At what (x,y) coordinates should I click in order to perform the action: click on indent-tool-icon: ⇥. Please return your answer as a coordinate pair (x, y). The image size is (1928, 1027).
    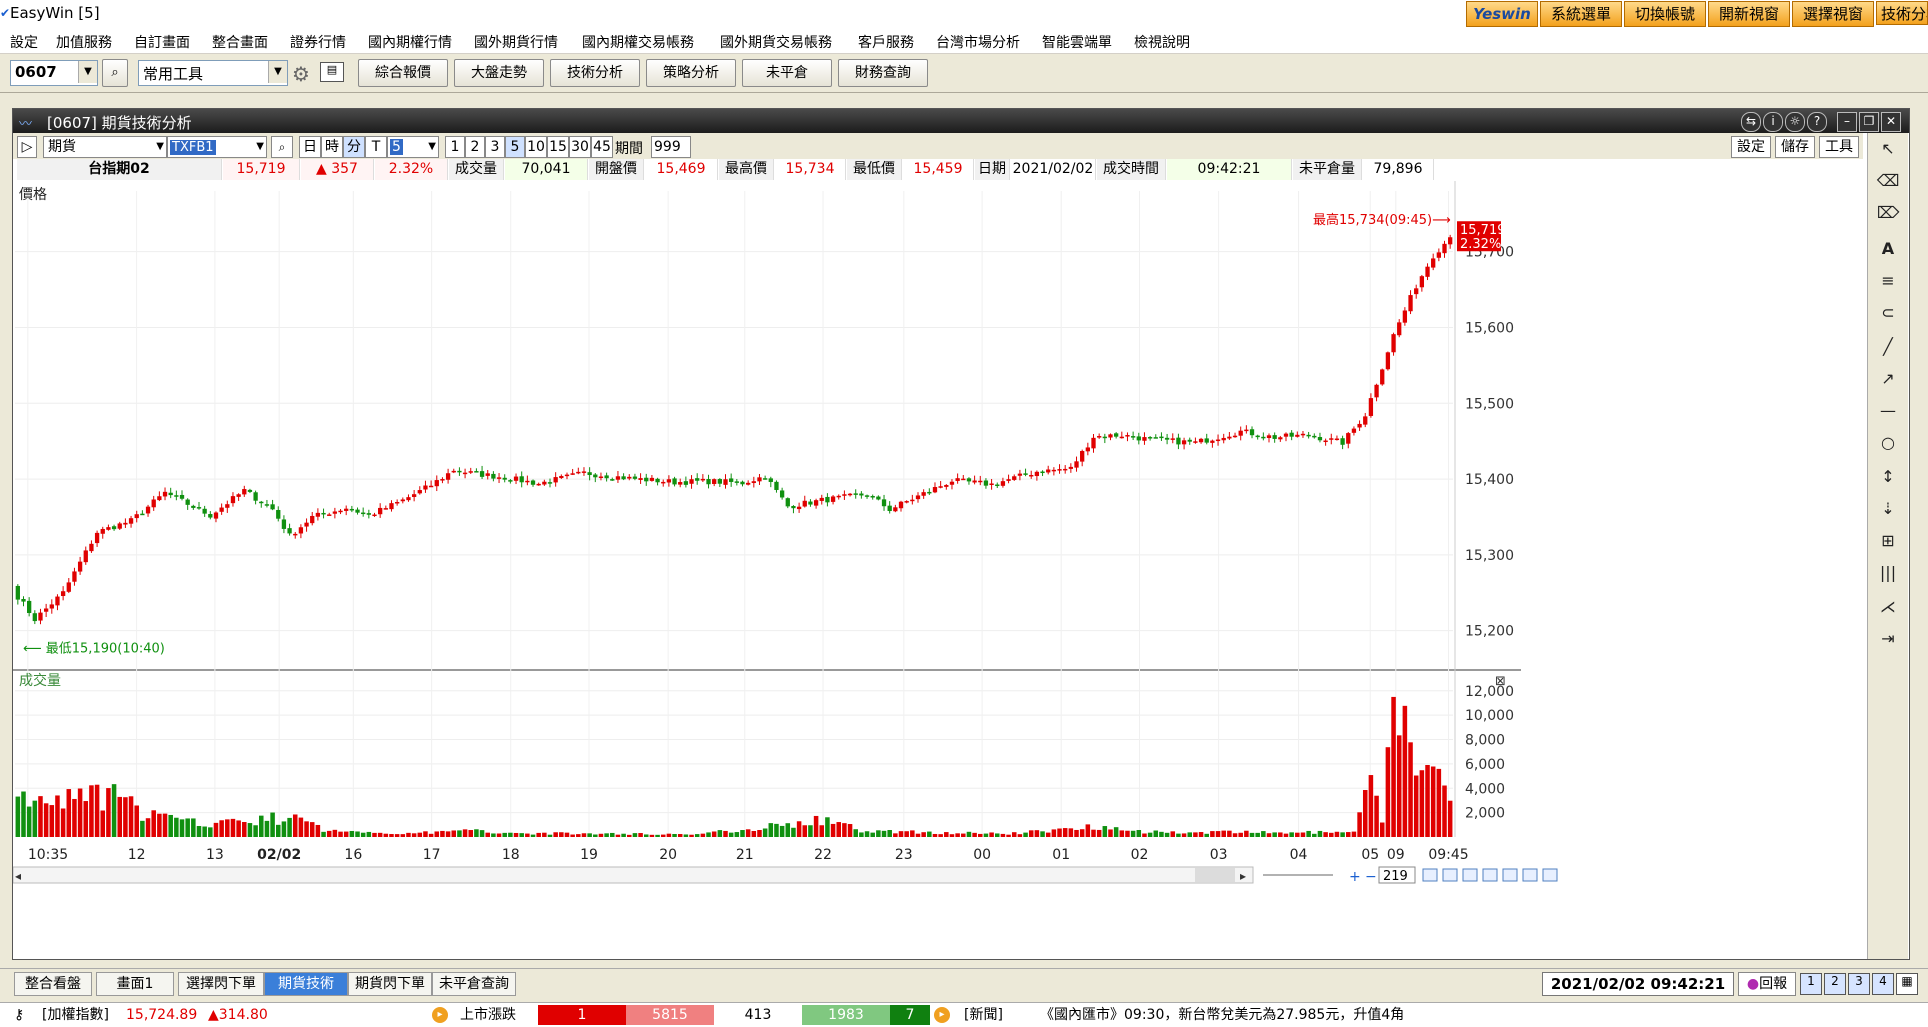
    Looking at the image, I should click on (1888, 640).